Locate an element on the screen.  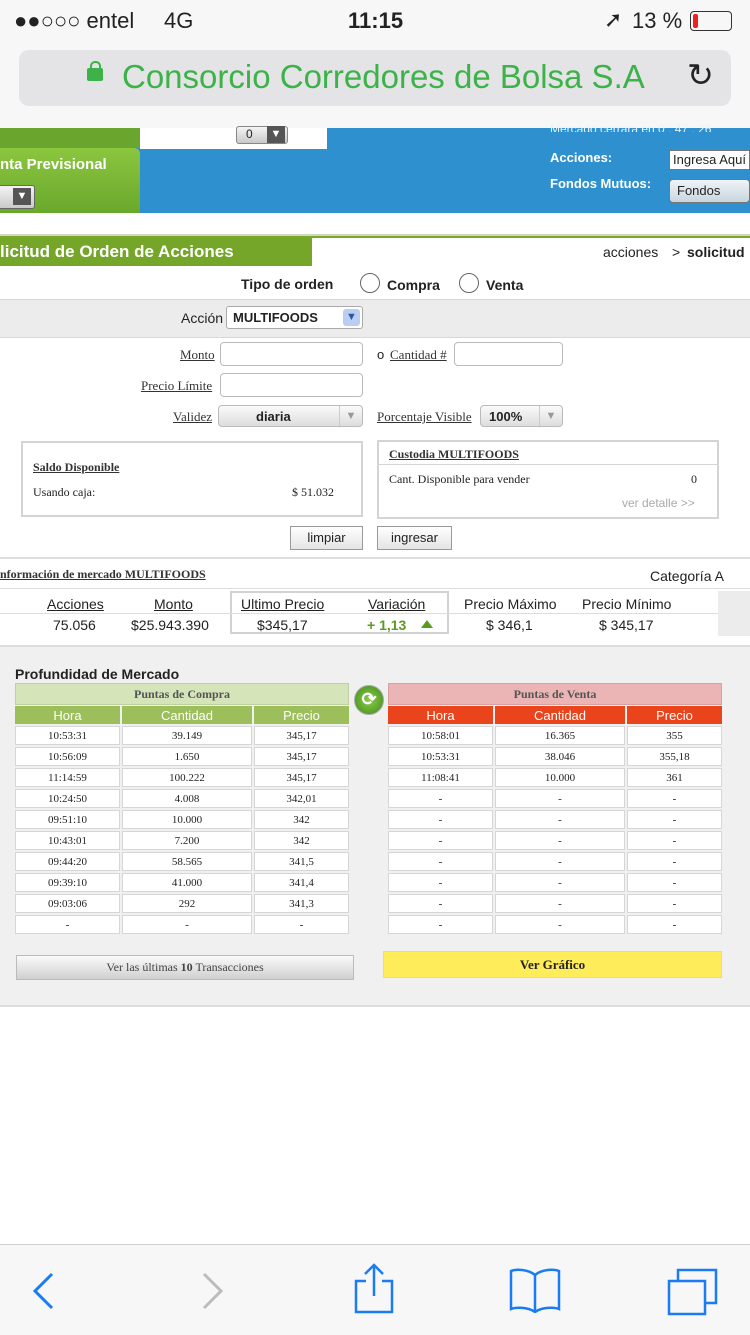
compra-cell-precio: 341,4 is located at coordinates (301, 882).